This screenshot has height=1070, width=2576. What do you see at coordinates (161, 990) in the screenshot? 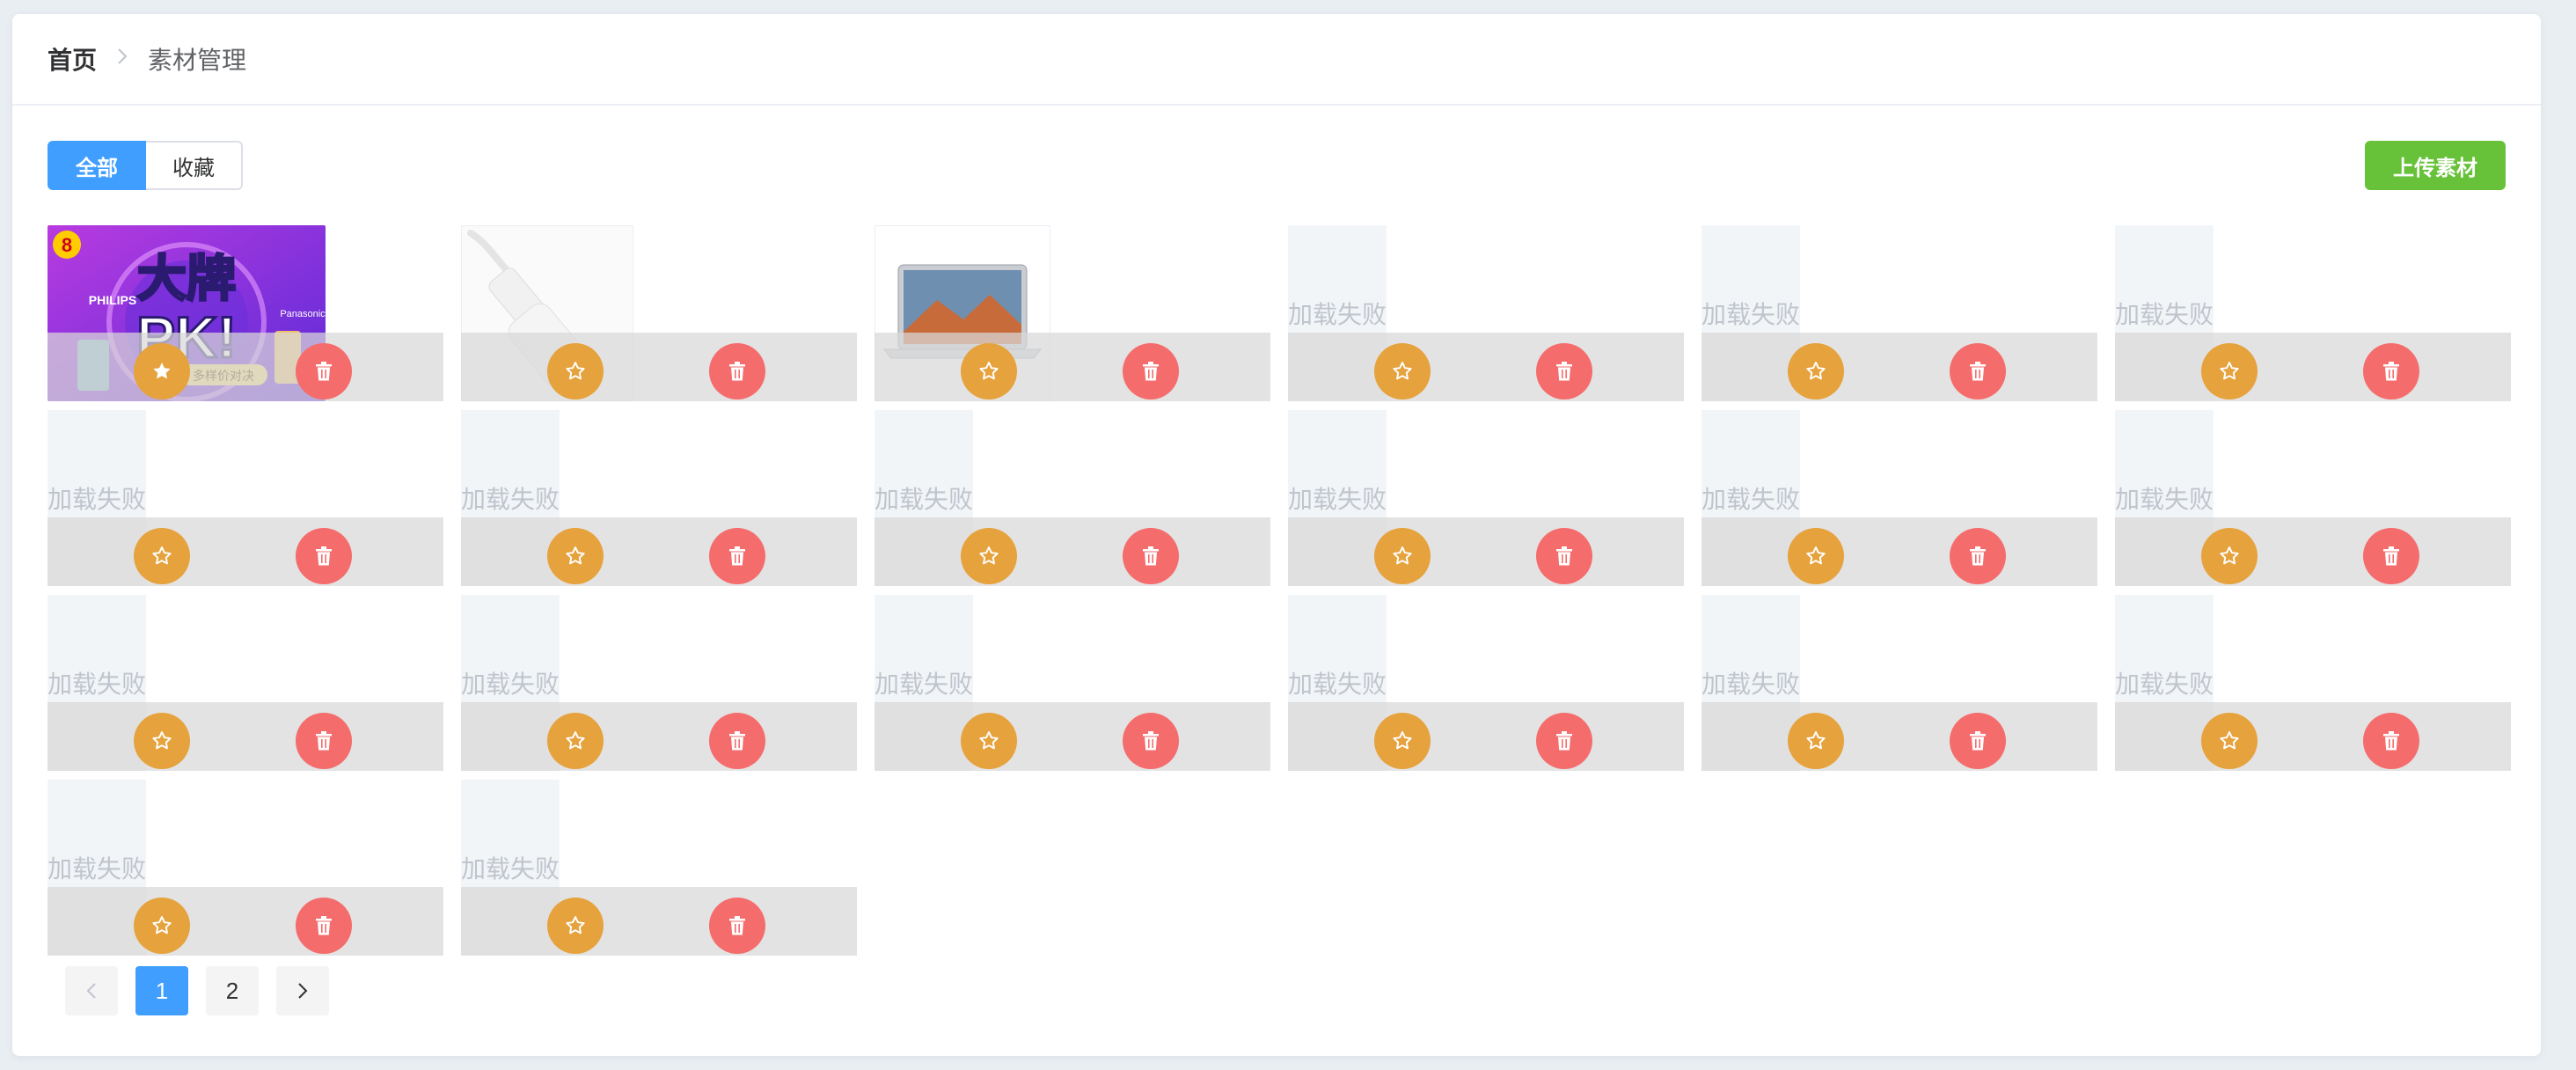
I see `page-1-button: 1` at bounding box center [161, 990].